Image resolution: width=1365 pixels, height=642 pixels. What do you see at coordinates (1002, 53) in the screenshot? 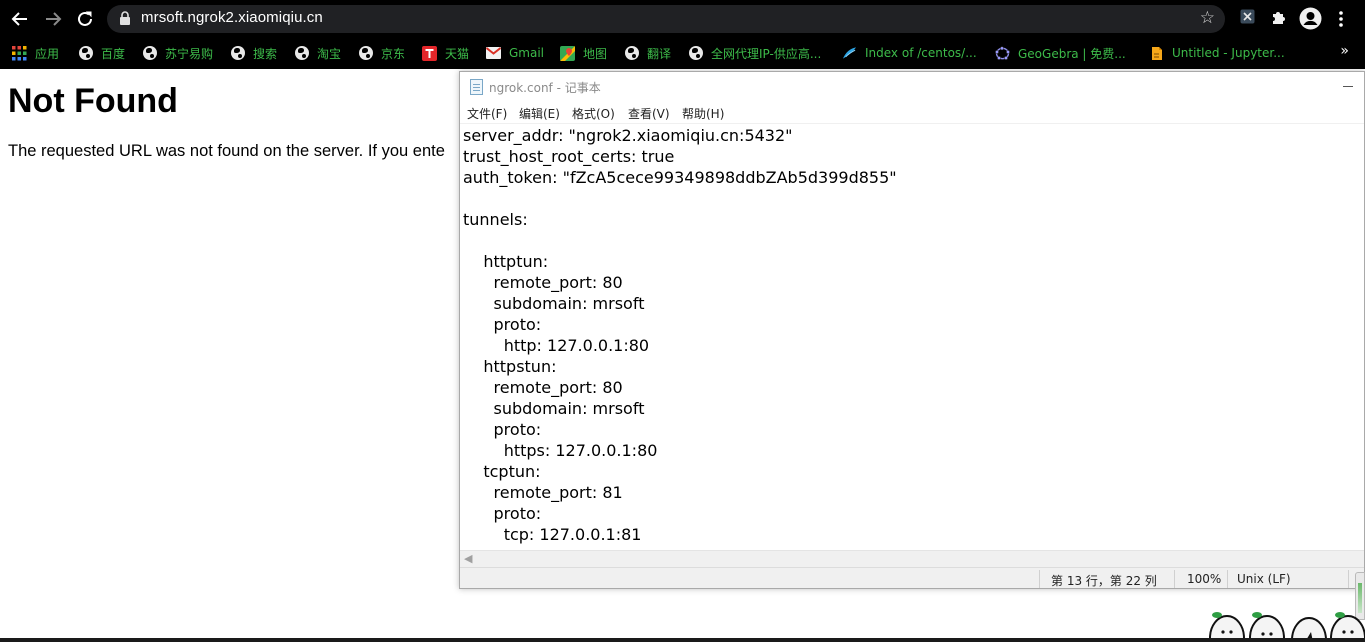
I see `geogebra-icon` at bounding box center [1002, 53].